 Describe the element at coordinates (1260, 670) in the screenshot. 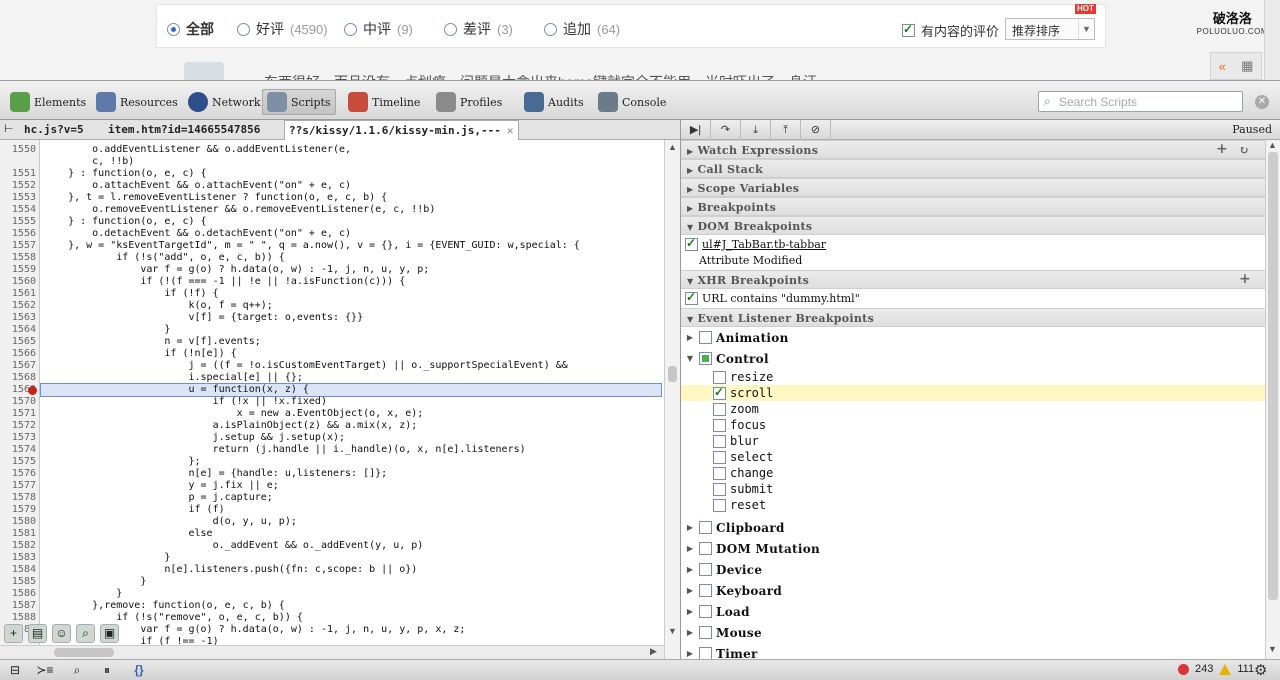

I see `settings-gear-icon: ⚙` at that location.